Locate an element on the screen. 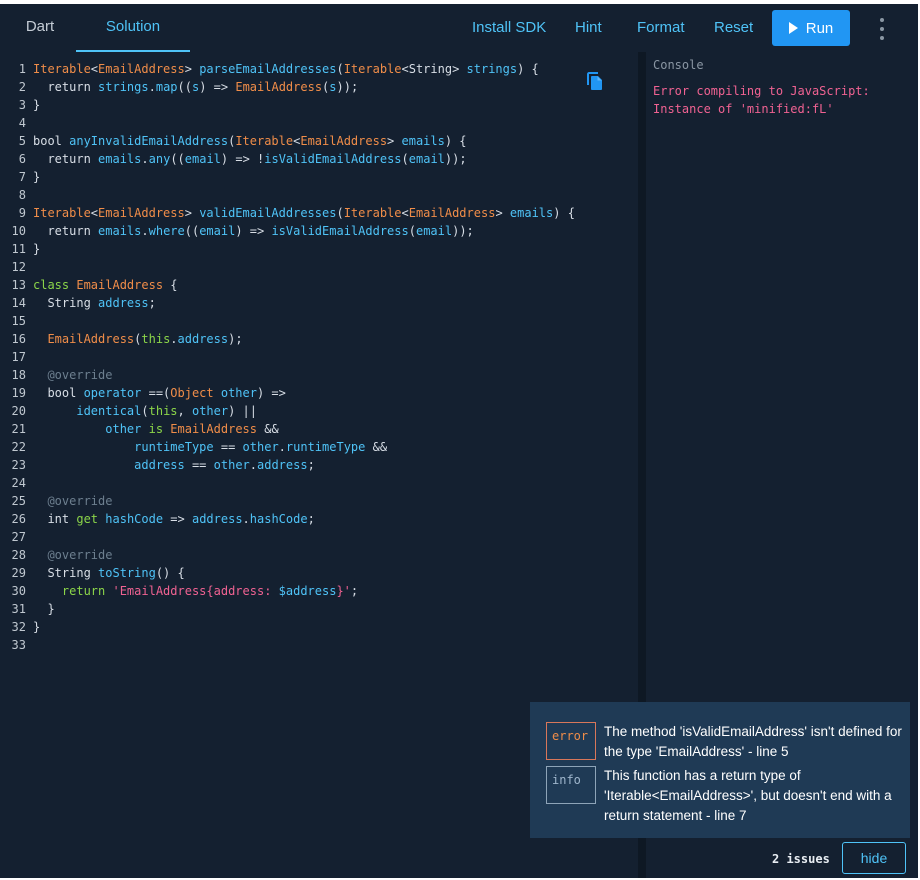 Image resolution: width=920 pixels, height=880 pixels. code-token: this is located at coordinates (156, 339).